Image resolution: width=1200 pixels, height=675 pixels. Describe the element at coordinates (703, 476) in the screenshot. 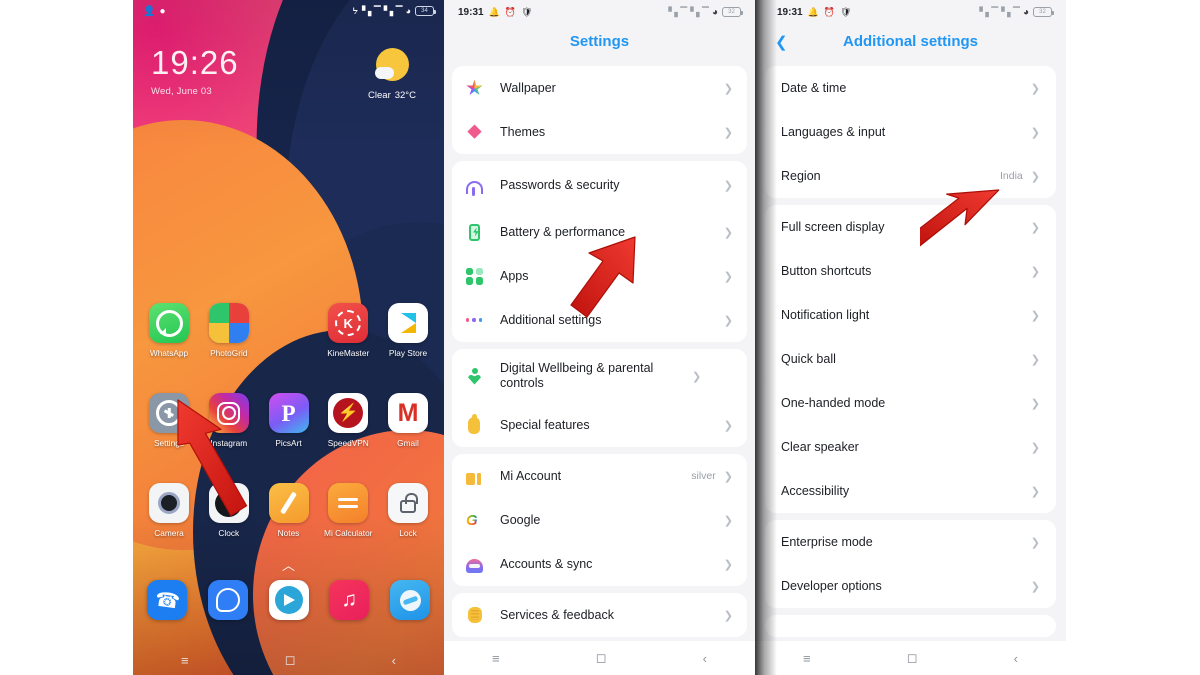

I see `item-value: silver` at that location.